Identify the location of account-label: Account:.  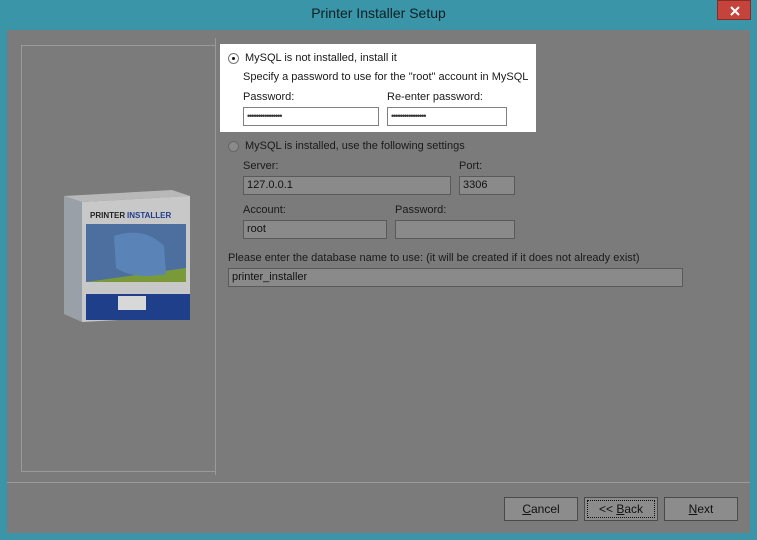
(264, 210).